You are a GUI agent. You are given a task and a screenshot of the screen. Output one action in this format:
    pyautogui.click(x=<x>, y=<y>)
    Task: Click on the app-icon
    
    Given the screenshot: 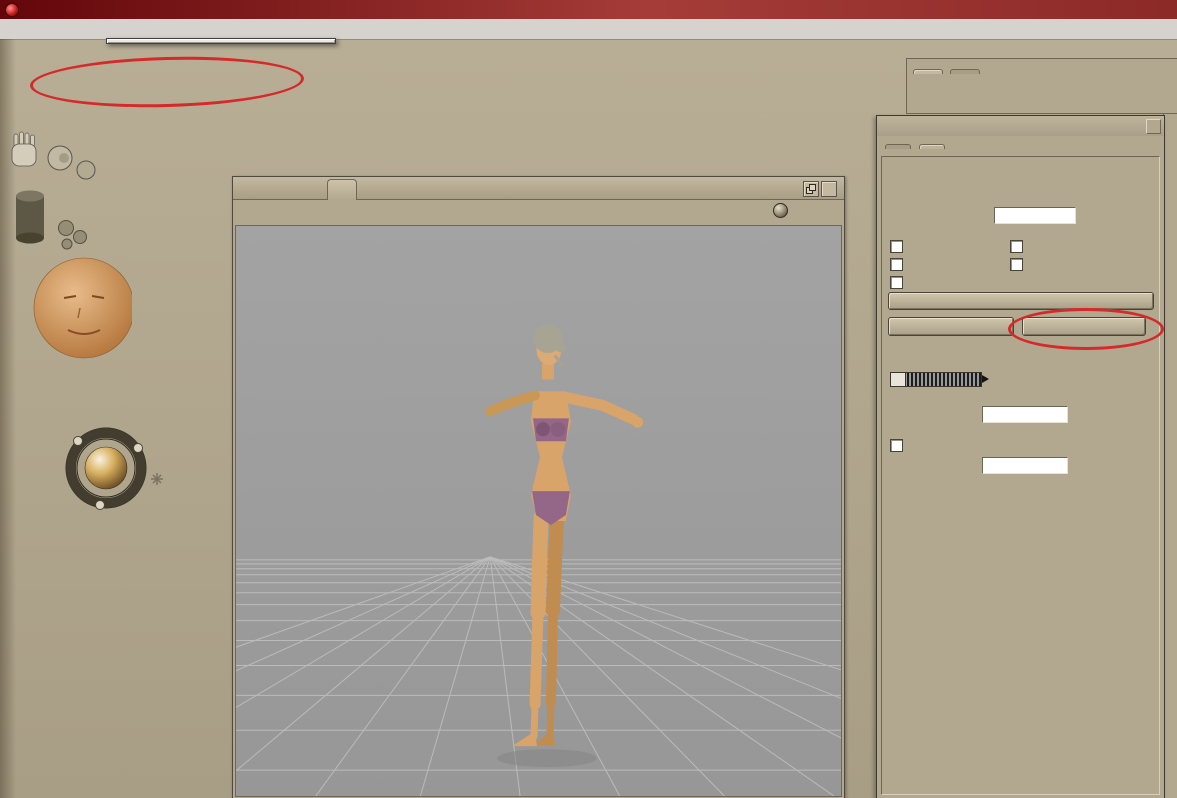 What is the action you would take?
    pyautogui.click(x=12, y=9)
    